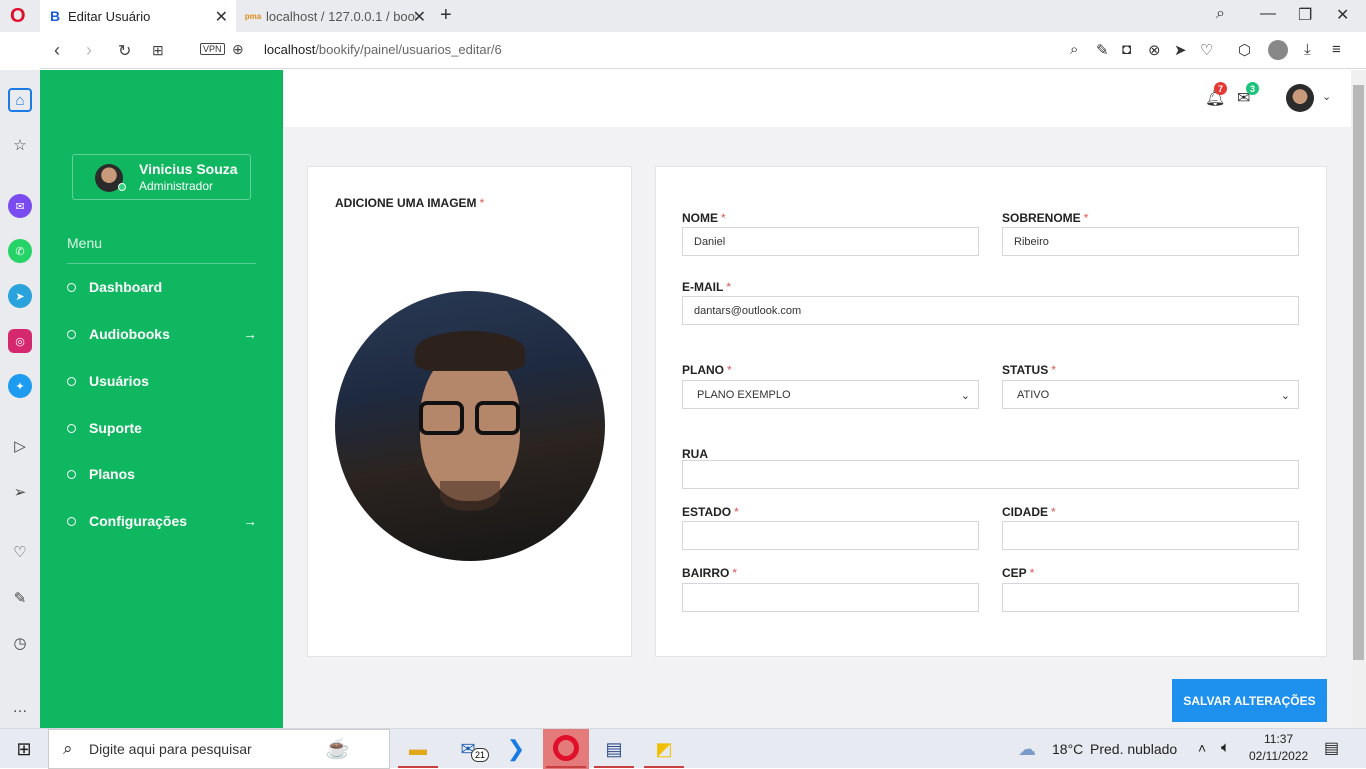 This screenshot has width=1366, height=769. Describe the element at coordinates (57, 50) in the screenshot. I see `back-icon: ‹` at that location.